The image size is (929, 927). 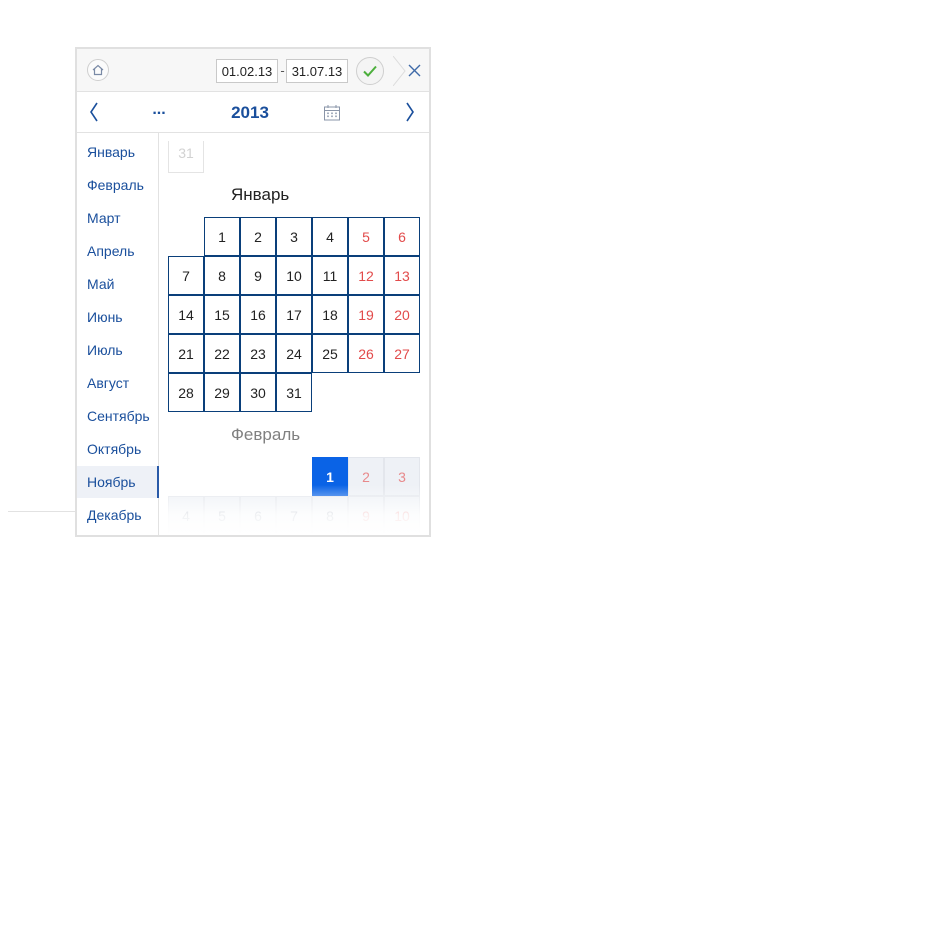 I want to click on calendar-icon, so click(x=332, y=113).